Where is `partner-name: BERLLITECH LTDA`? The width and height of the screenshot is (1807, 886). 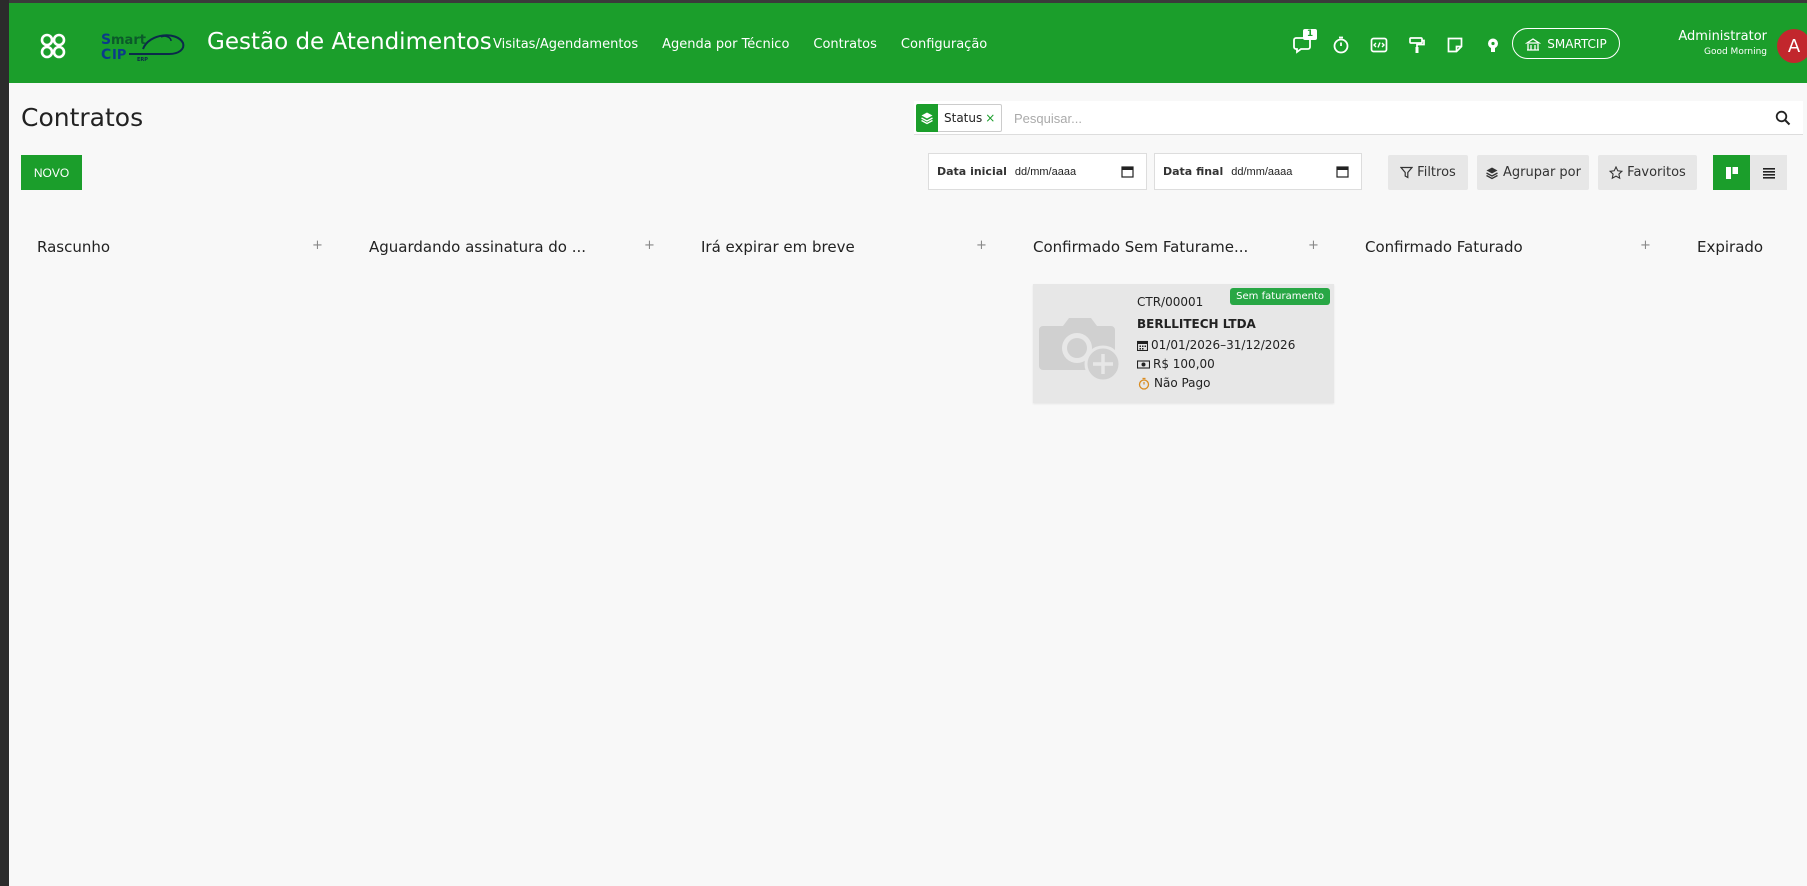 partner-name: BERLLITECH LTDA is located at coordinates (1196, 324).